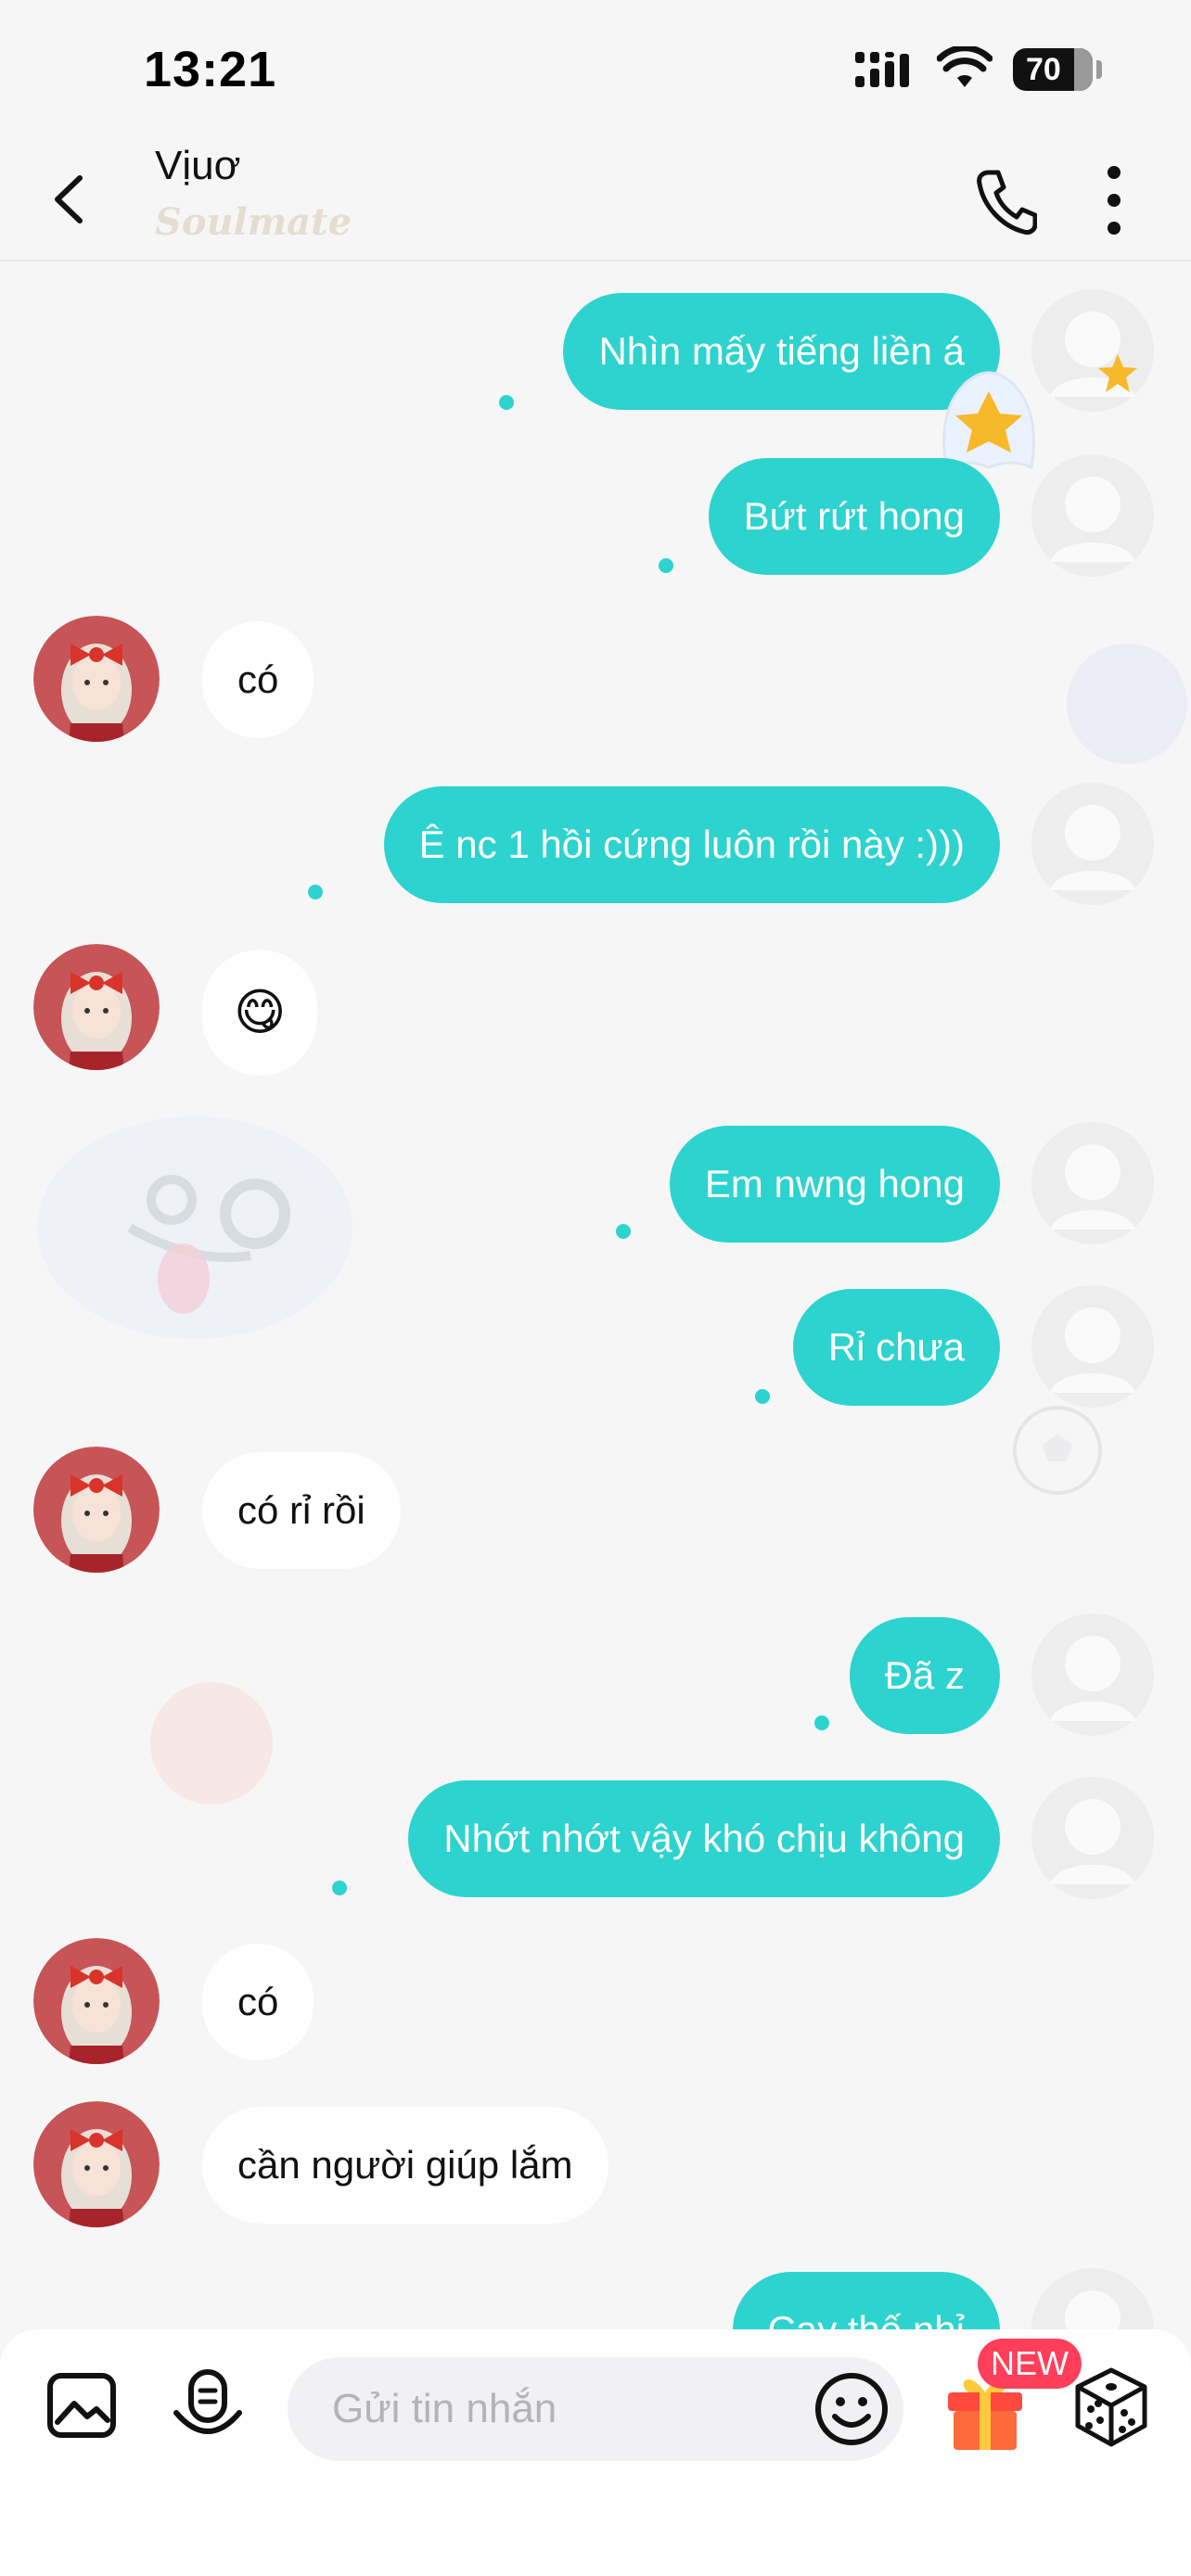  I want to click on relationship-badge: Soulmate, so click(253, 222).